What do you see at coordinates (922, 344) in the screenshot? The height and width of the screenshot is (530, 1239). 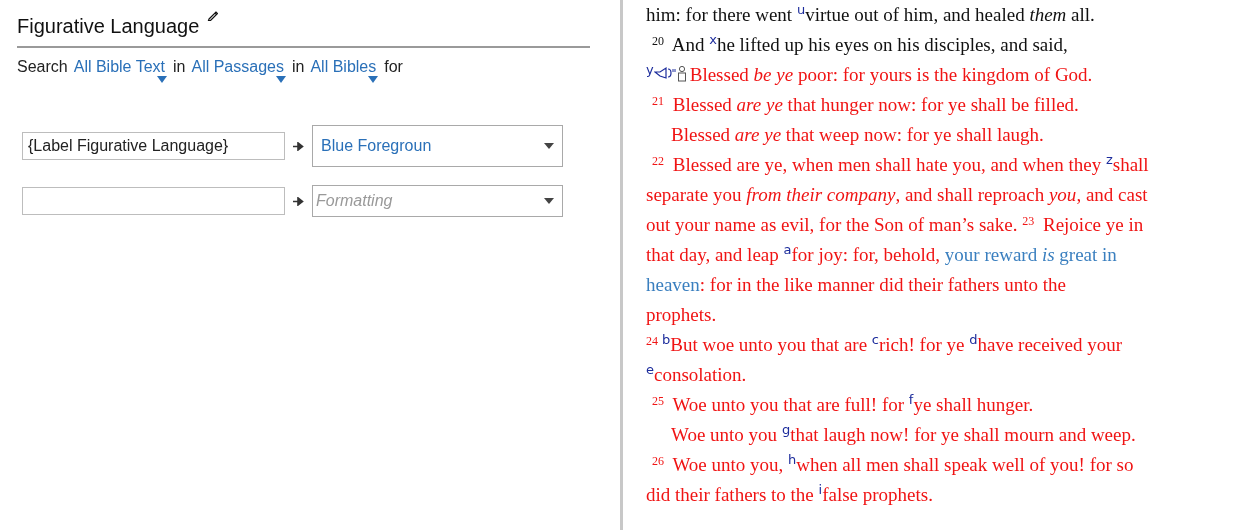 I see `verse-text: rich! for ye` at bounding box center [922, 344].